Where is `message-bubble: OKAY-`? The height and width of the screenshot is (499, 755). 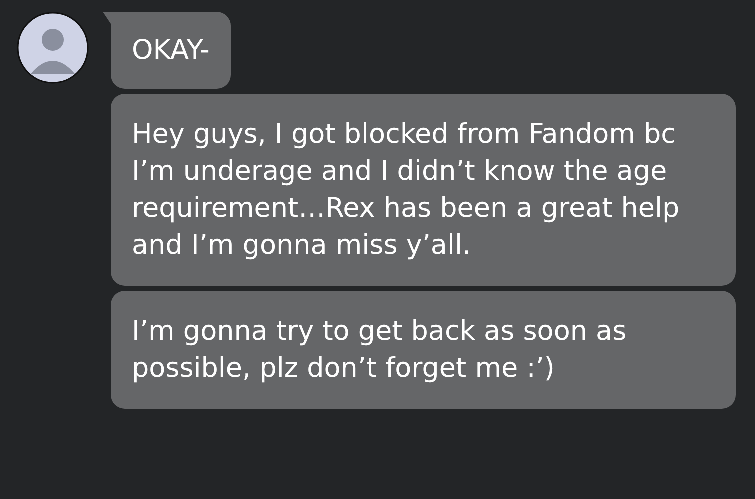 message-bubble: OKAY- is located at coordinates (171, 50).